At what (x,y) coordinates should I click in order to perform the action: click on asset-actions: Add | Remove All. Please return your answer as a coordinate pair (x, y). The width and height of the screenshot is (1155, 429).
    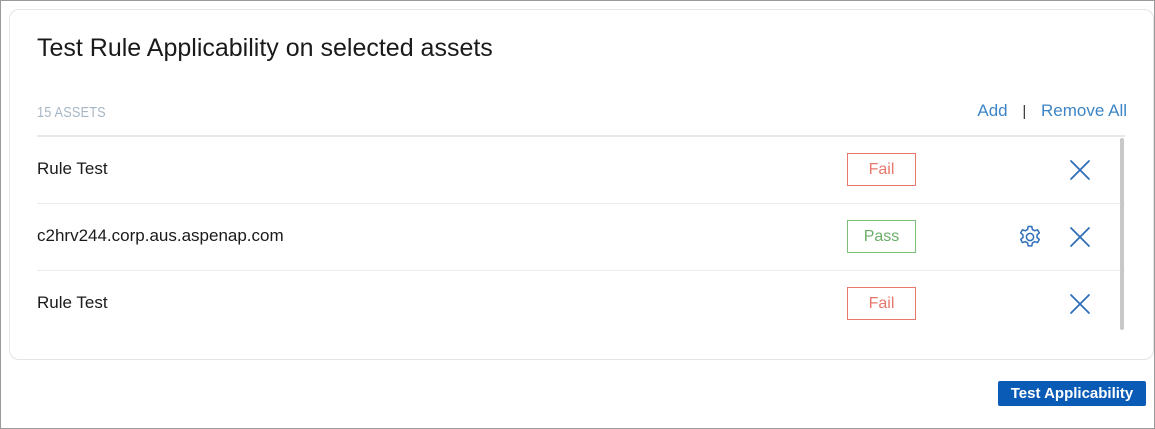
    Looking at the image, I should click on (1052, 111).